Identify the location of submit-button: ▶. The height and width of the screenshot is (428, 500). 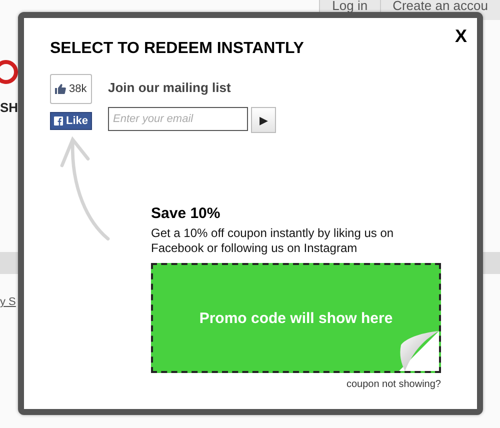
(263, 120).